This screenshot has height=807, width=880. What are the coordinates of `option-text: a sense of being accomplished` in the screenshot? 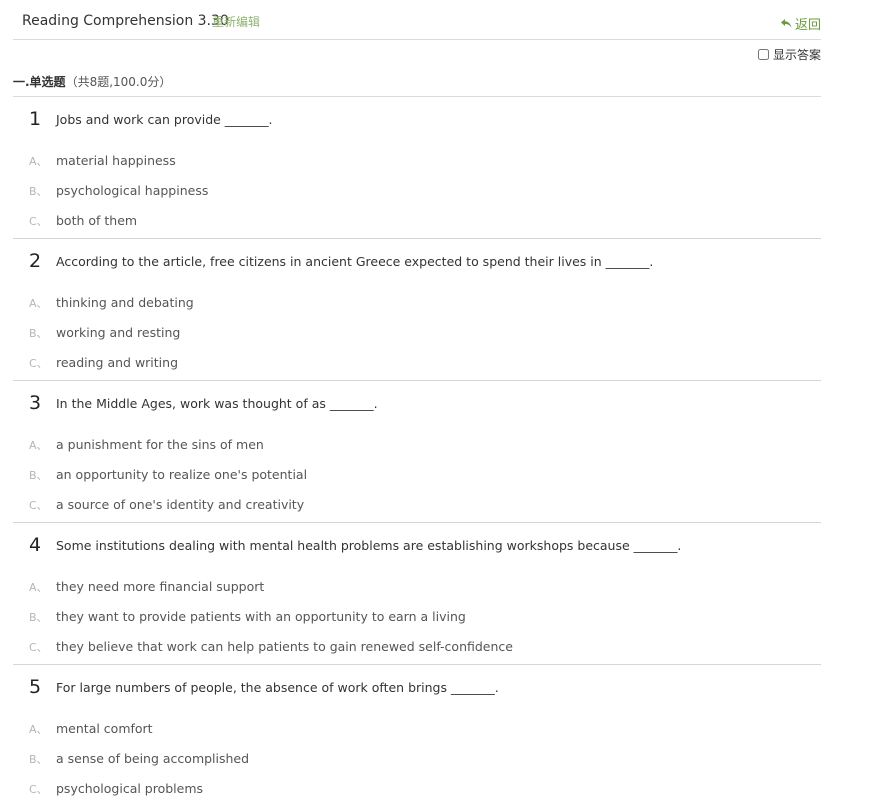 It's located at (153, 758).